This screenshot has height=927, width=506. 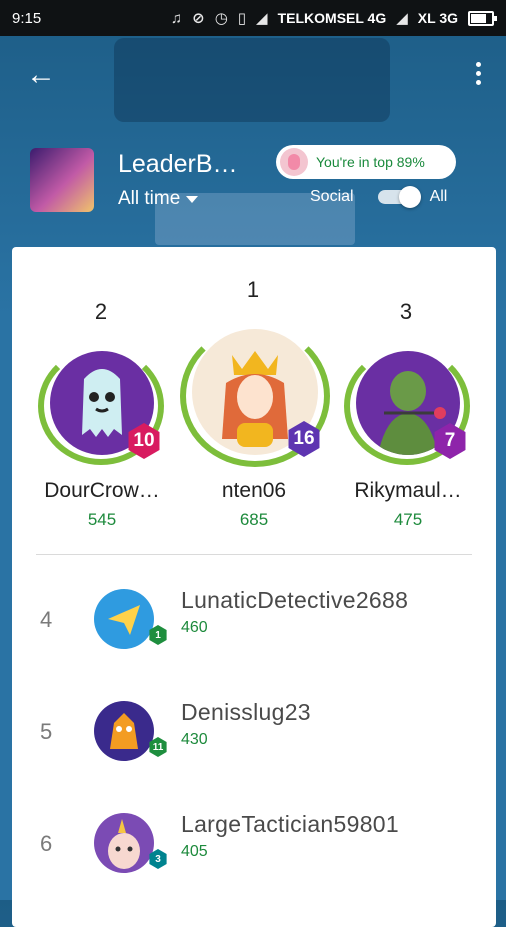 I want to click on battery-icon, so click(x=482, y=18).